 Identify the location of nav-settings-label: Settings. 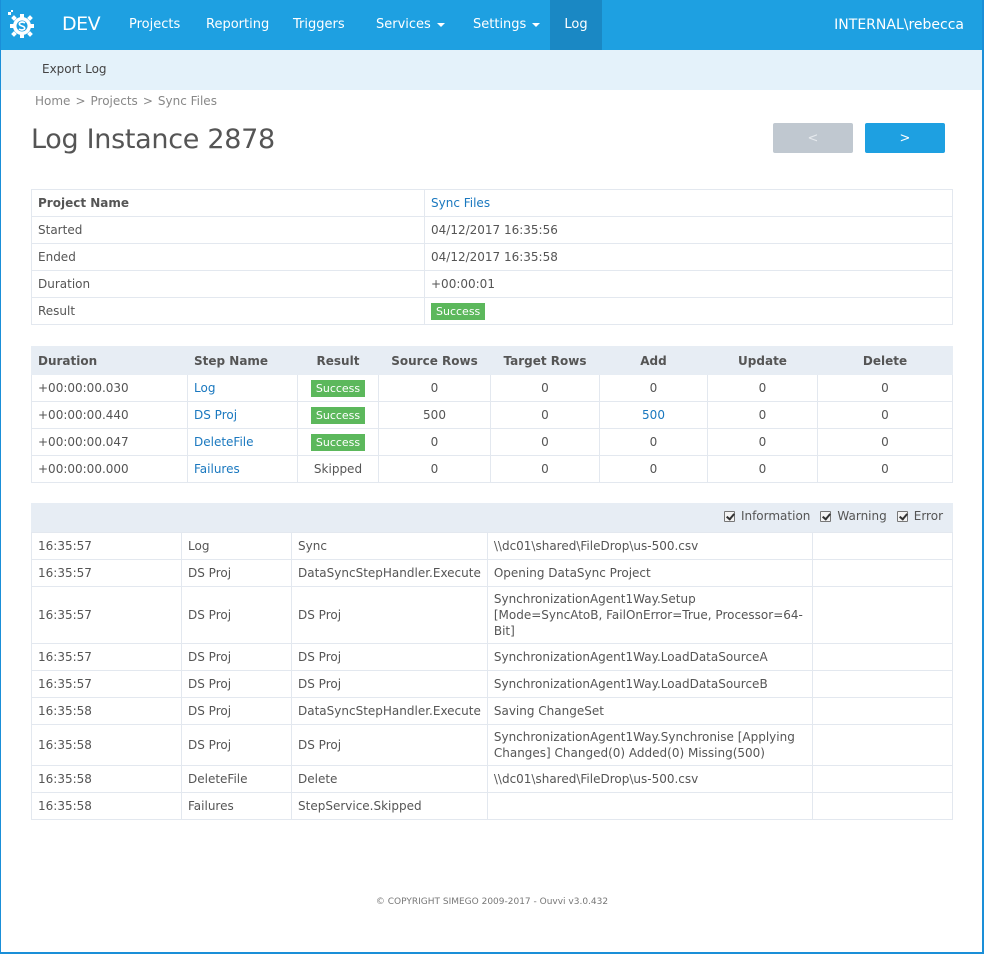
(500, 24).